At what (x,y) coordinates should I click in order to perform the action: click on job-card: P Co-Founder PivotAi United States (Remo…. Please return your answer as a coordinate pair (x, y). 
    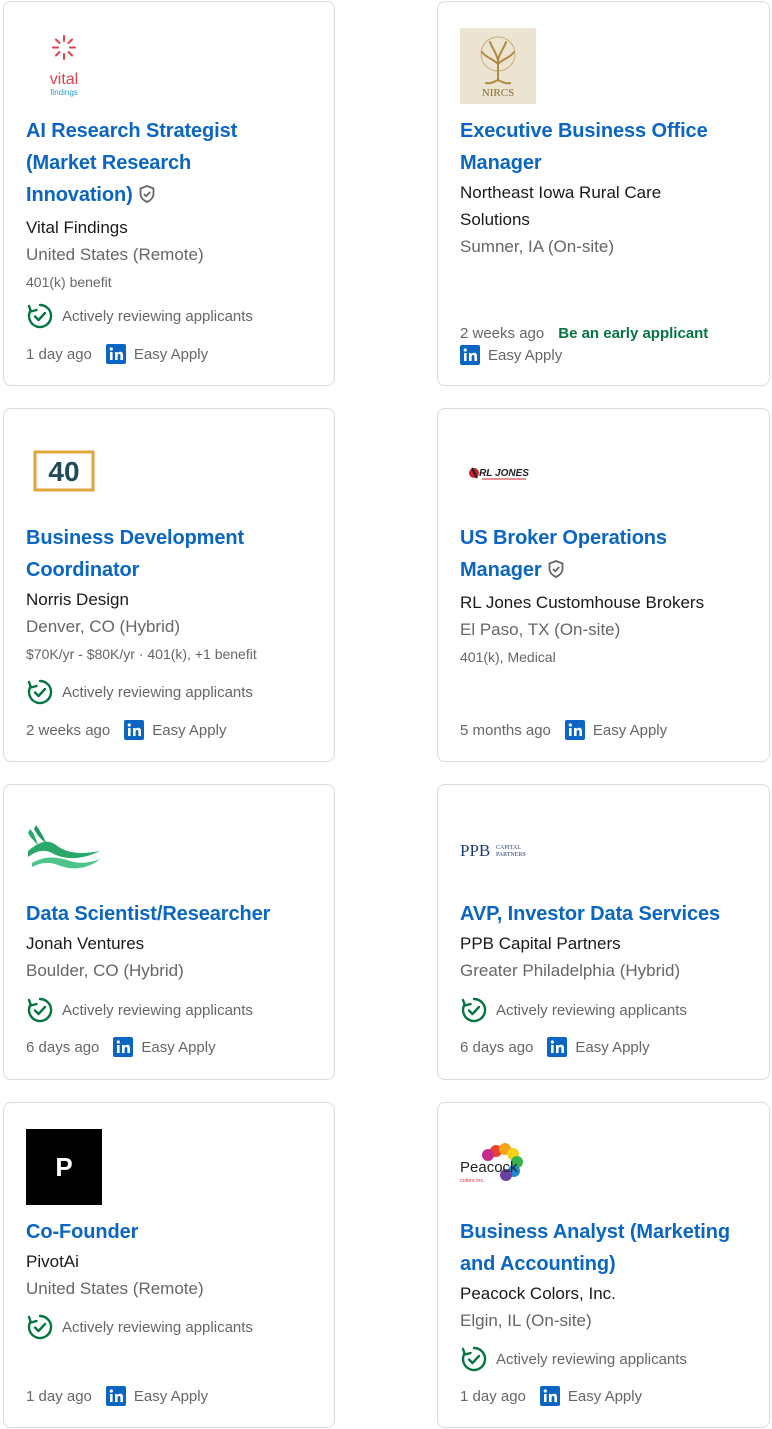
    Looking at the image, I should click on (169, 1265).